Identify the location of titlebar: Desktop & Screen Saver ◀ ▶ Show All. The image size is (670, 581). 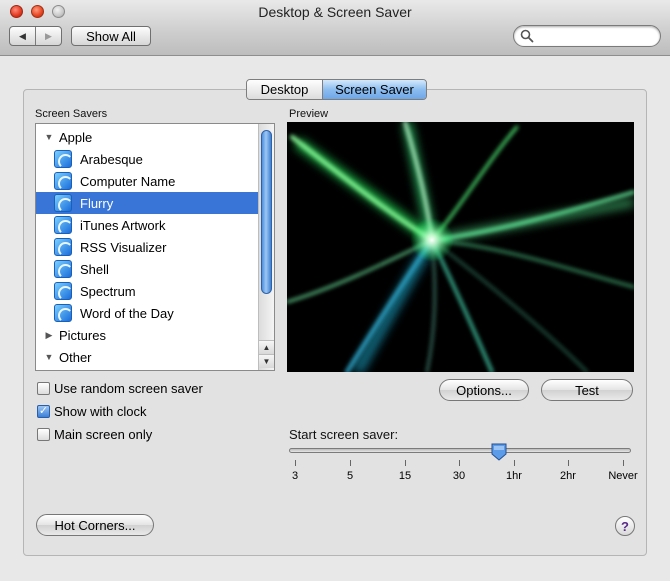
(335, 28).